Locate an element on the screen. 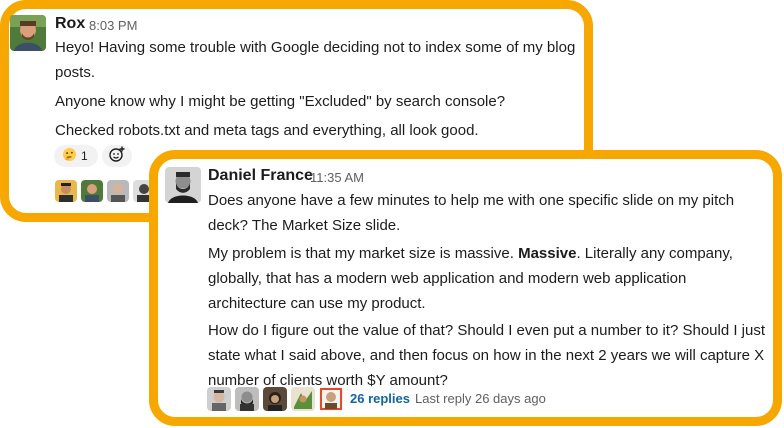  last-reply-time: Last reply 26 days ago is located at coordinates (480, 398).